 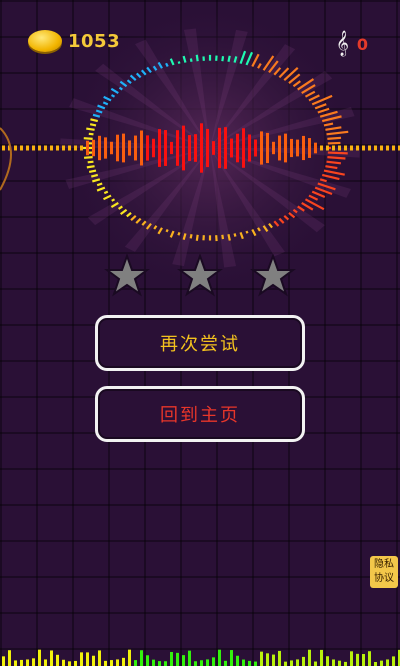 What do you see at coordinates (45, 41) in the screenshot?
I see `gold-coin-icon` at bounding box center [45, 41].